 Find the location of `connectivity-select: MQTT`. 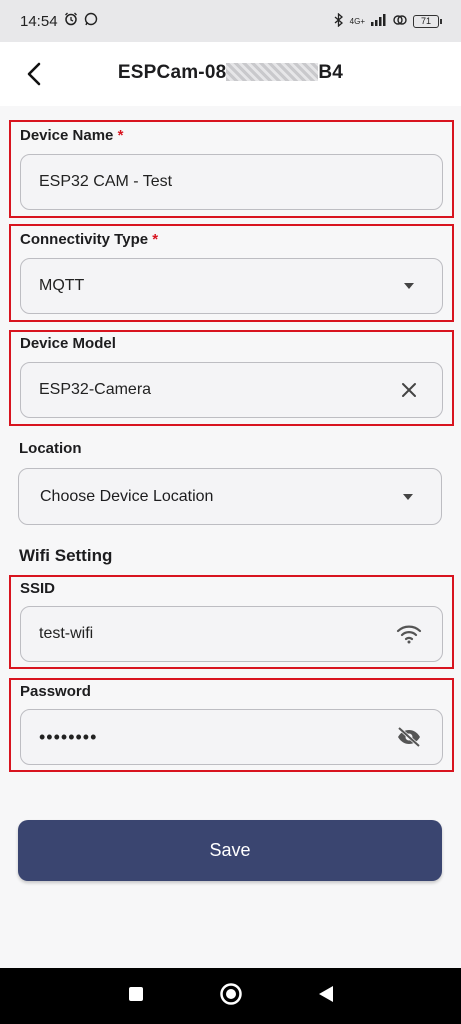

connectivity-select: MQTT is located at coordinates (231, 286).